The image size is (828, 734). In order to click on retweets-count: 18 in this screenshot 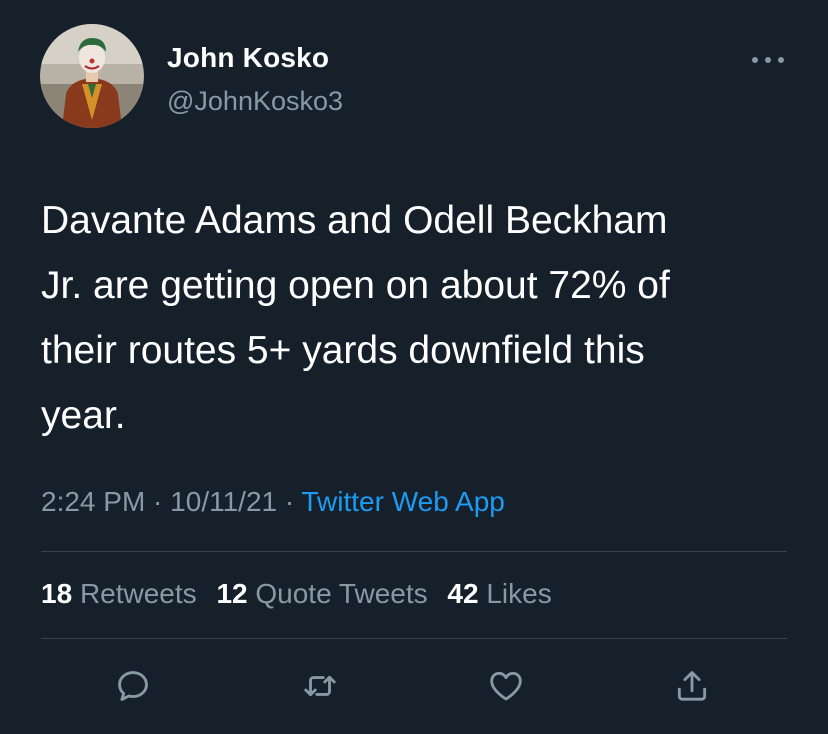, I will do `click(57, 593)`.